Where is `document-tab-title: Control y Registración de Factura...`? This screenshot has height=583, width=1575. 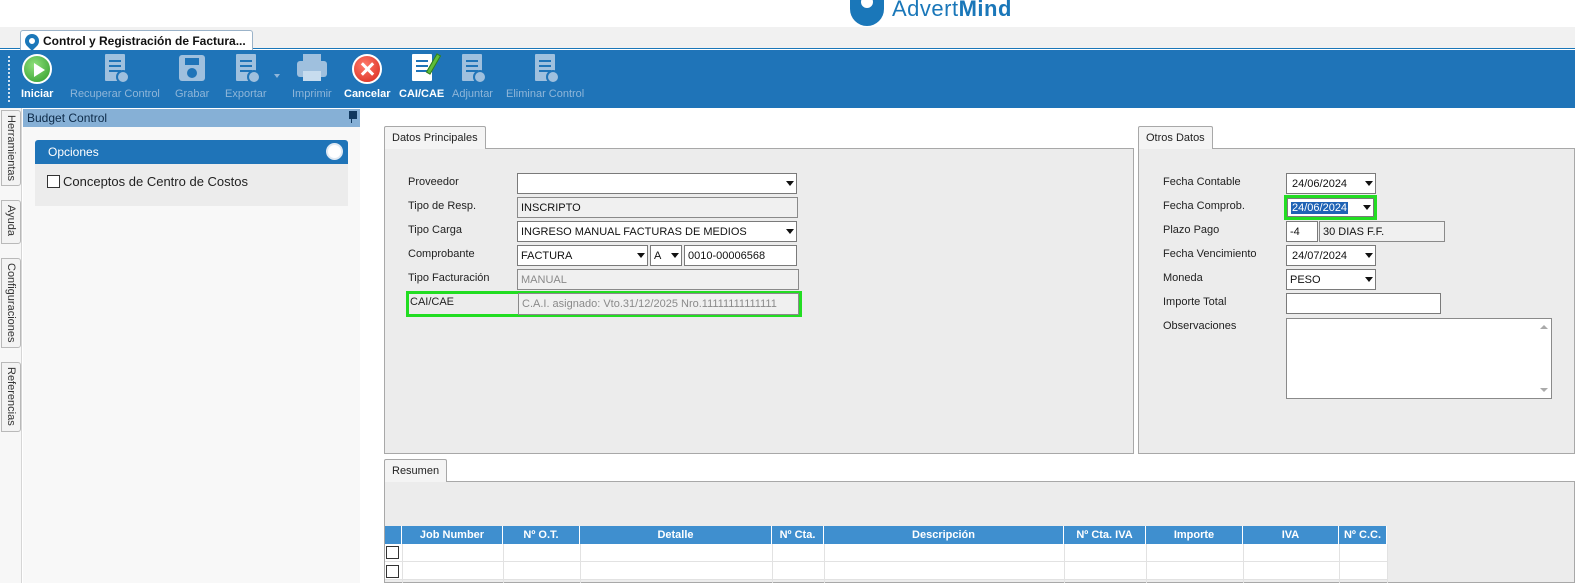
document-tab-title: Control y Registración de Factura... is located at coordinates (144, 40).